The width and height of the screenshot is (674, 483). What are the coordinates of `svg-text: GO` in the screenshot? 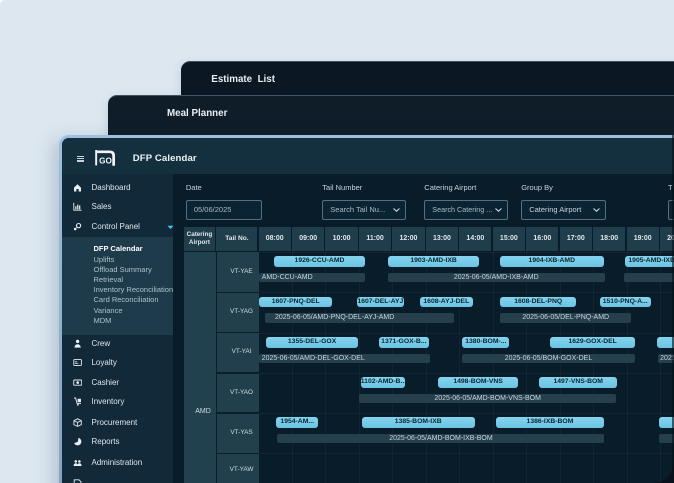 It's located at (105, 161).